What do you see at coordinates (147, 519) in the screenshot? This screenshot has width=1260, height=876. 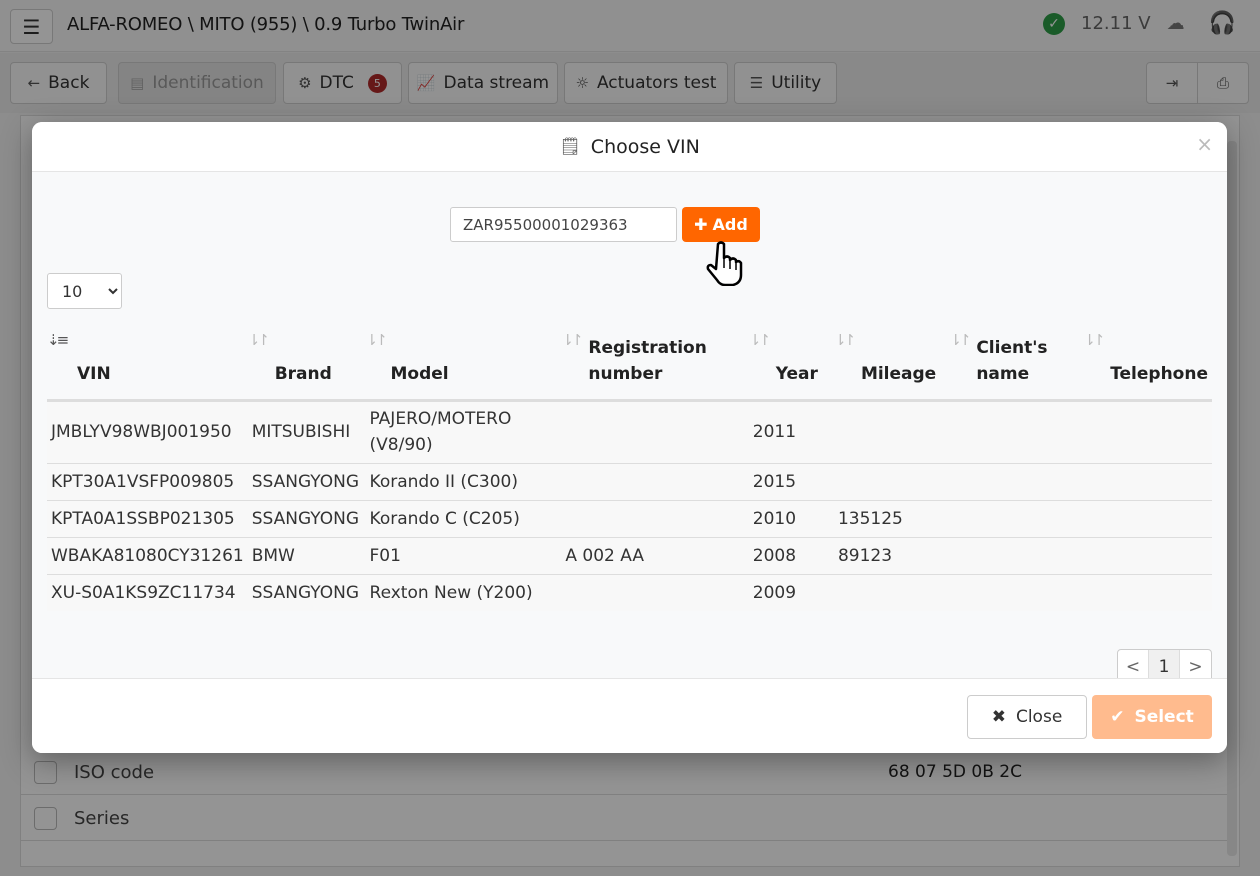 I see `cell-vin: KPTA0A1SSBP021305` at bounding box center [147, 519].